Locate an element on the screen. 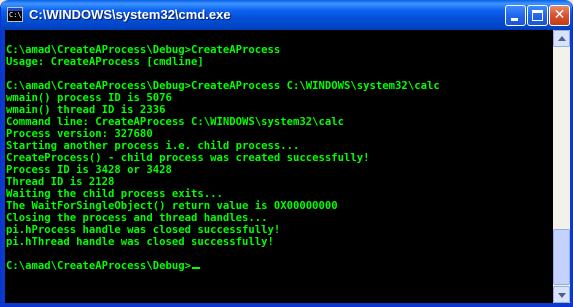 The height and width of the screenshot is (307, 573). console-line-text: wmain() thread ID is 2336 is located at coordinates (86, 110).